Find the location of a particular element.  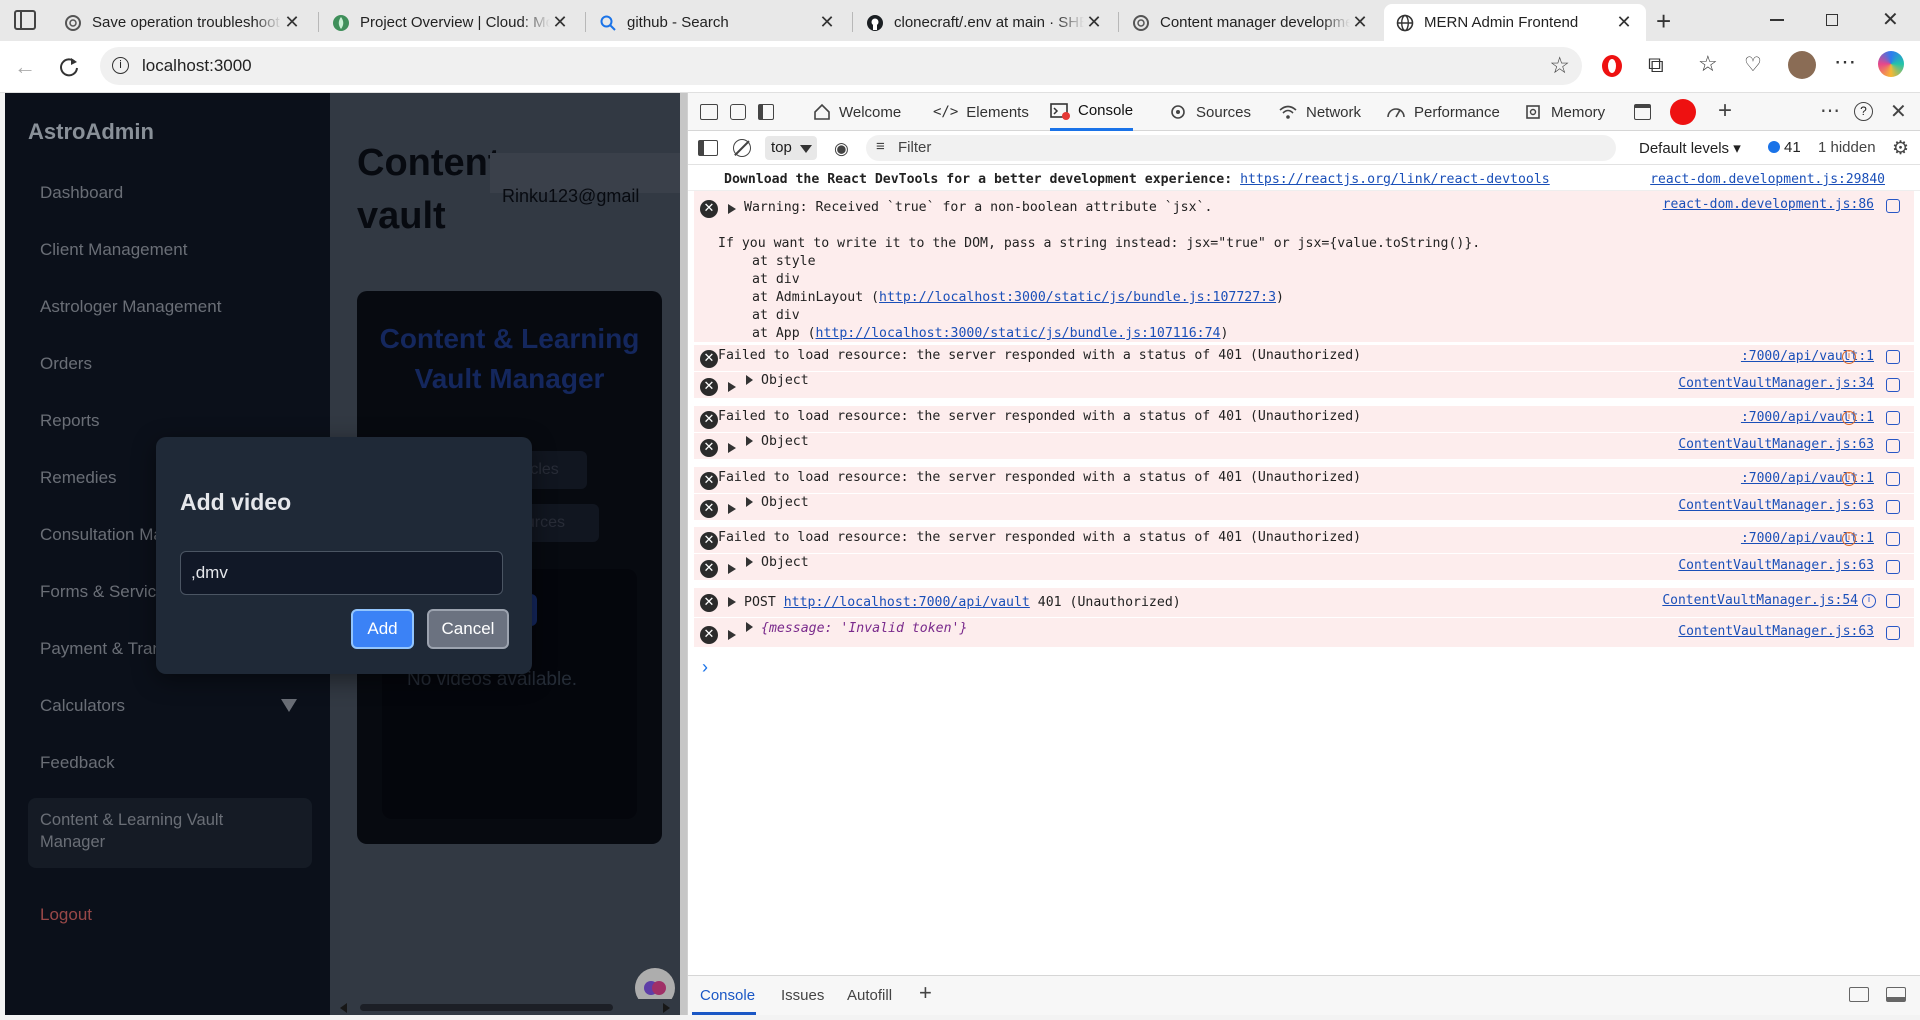

video-url-input: ,dmv is located at coordinates (341, 573).